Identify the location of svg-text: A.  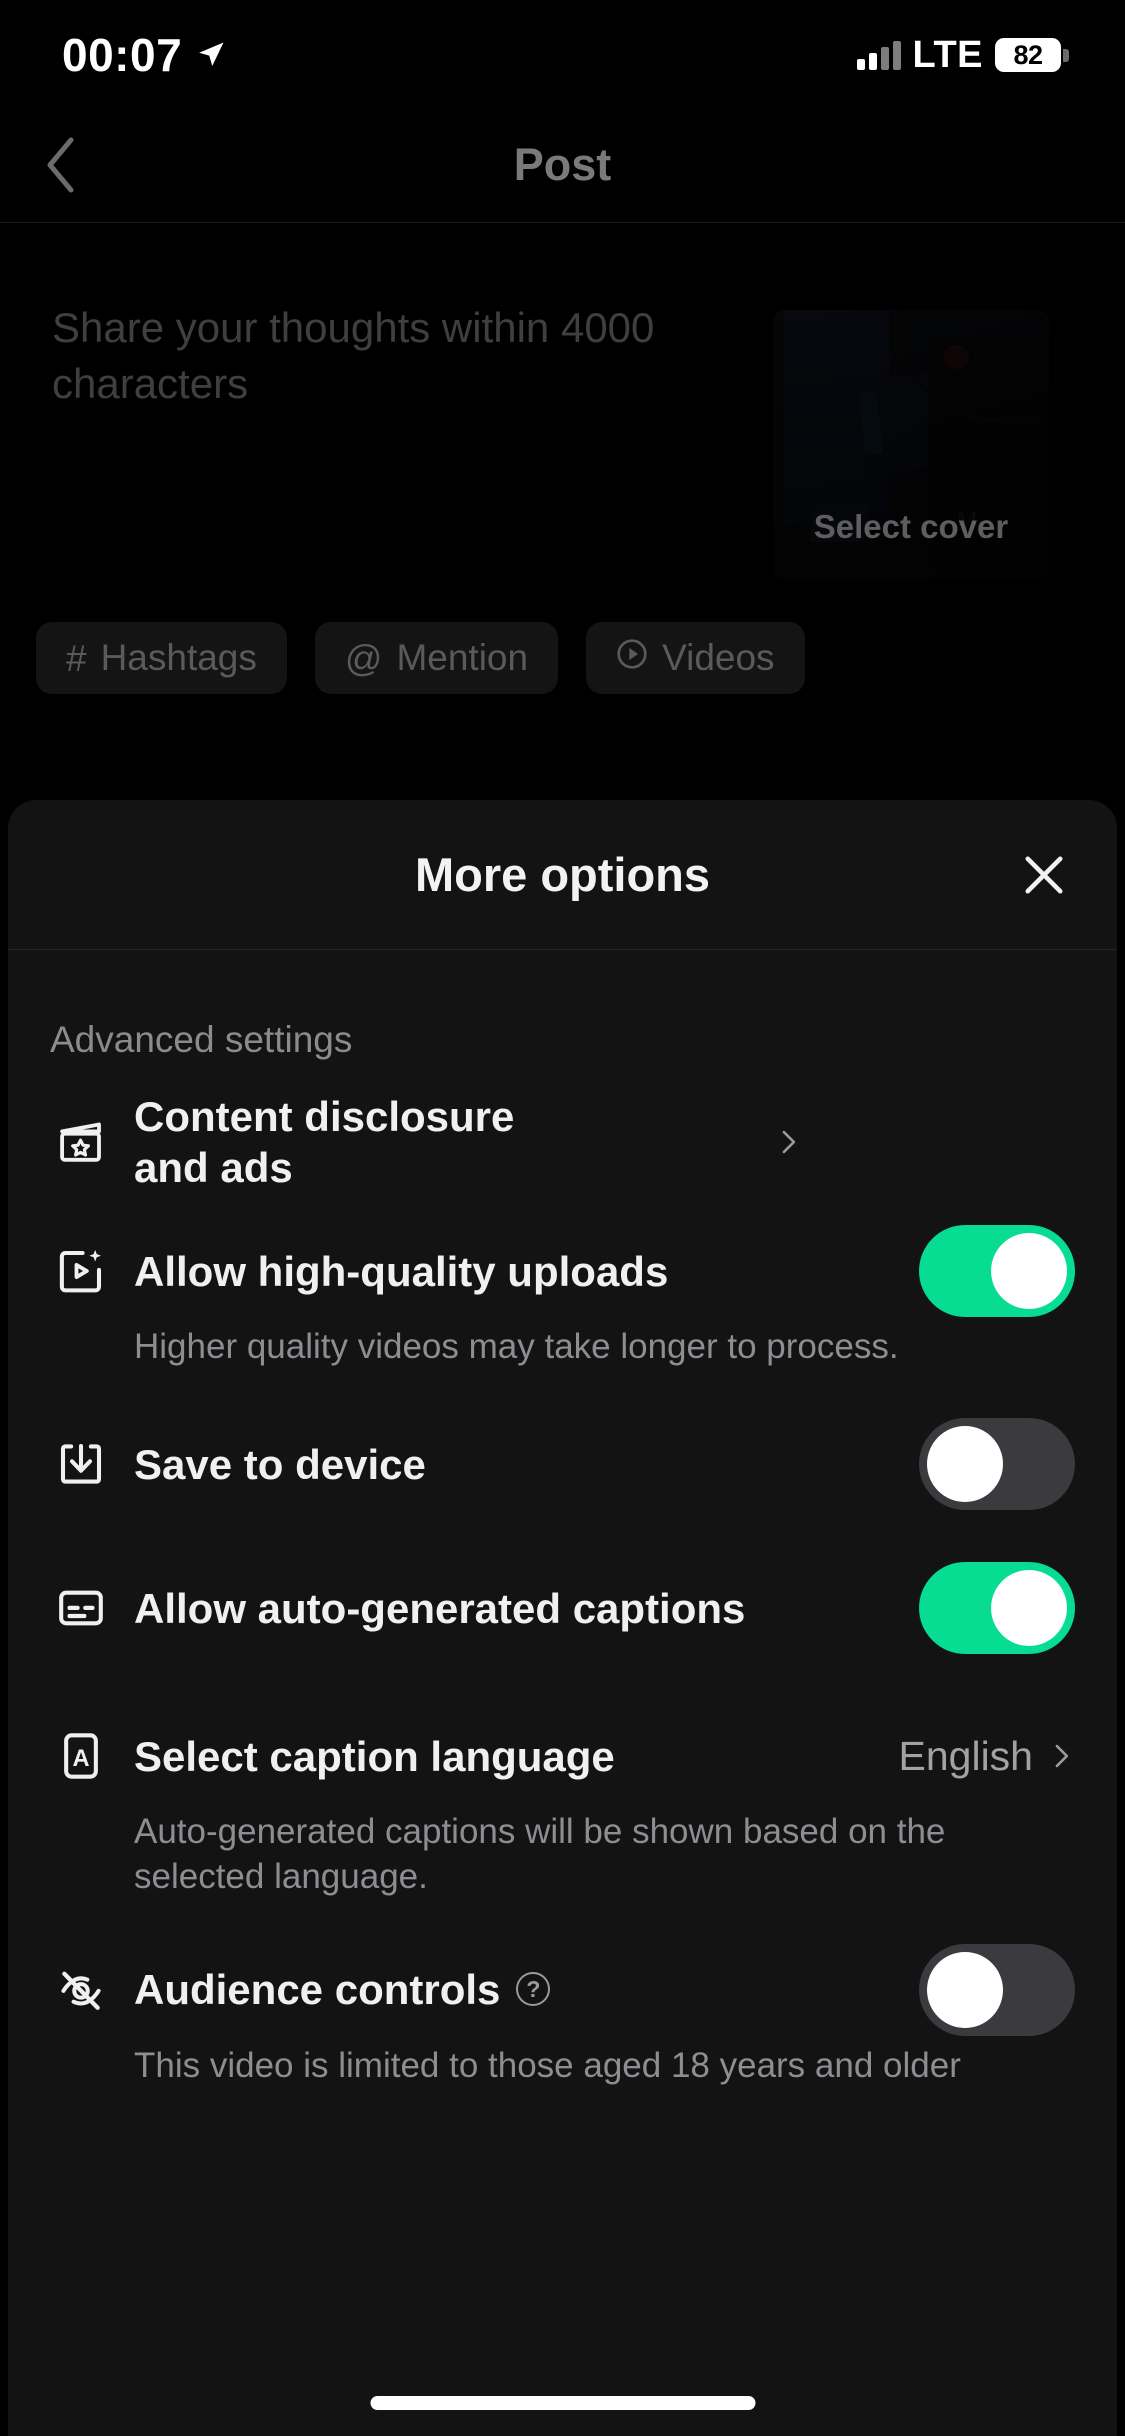
(80, 1759).